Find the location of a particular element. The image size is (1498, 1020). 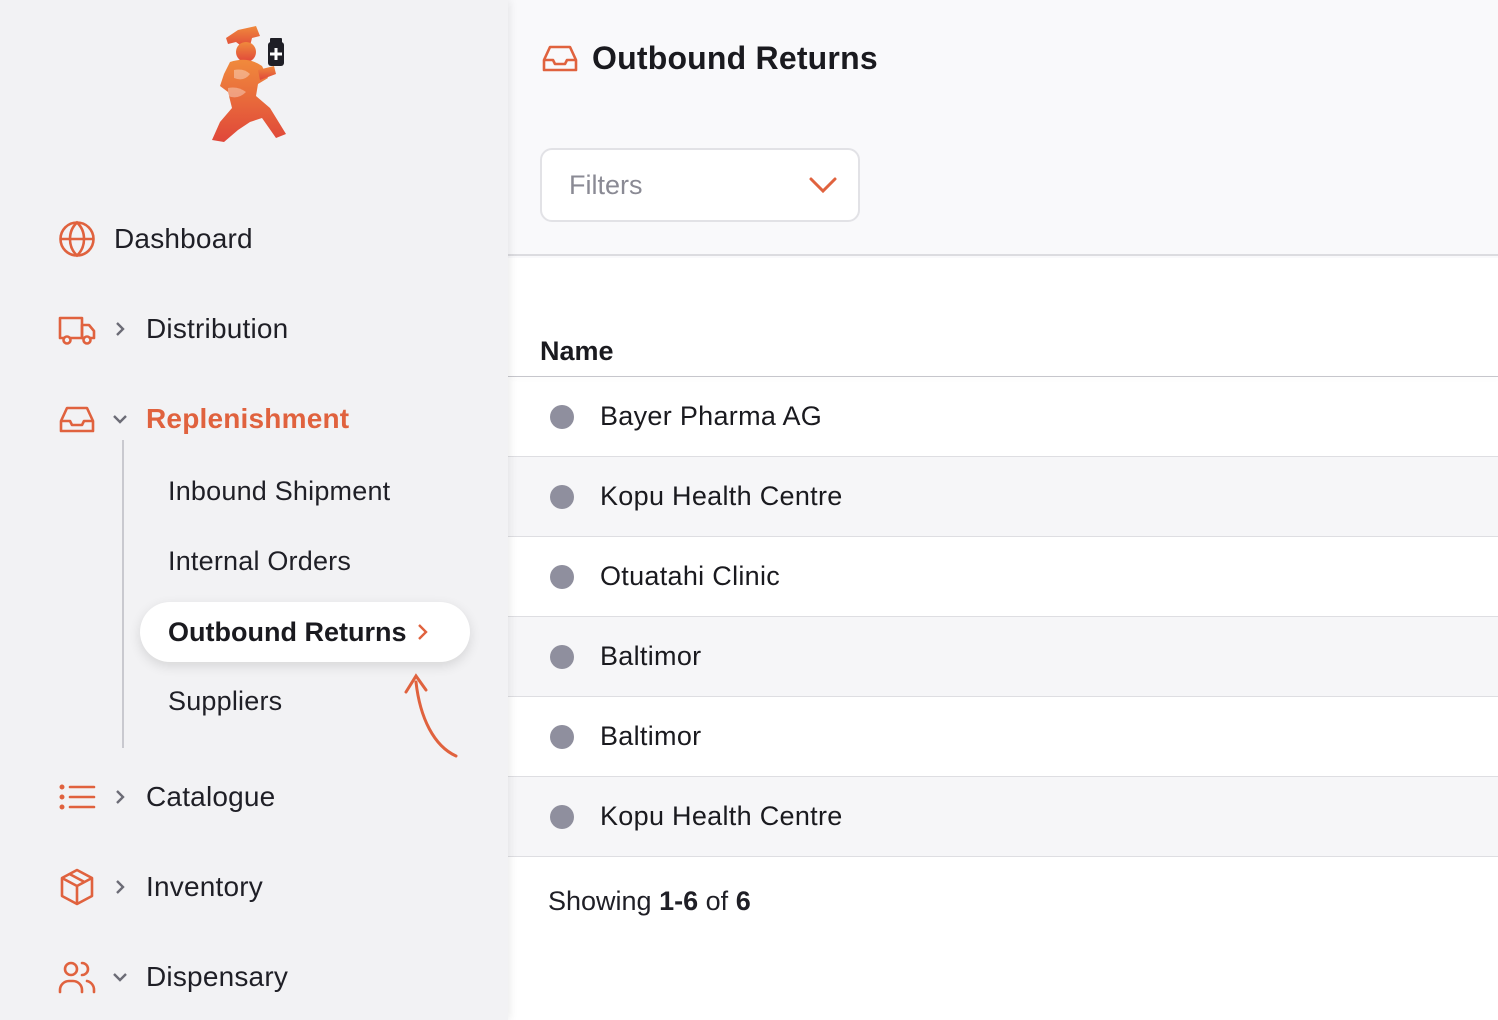

column-header-name: Name is located at coordinates (577, 351).